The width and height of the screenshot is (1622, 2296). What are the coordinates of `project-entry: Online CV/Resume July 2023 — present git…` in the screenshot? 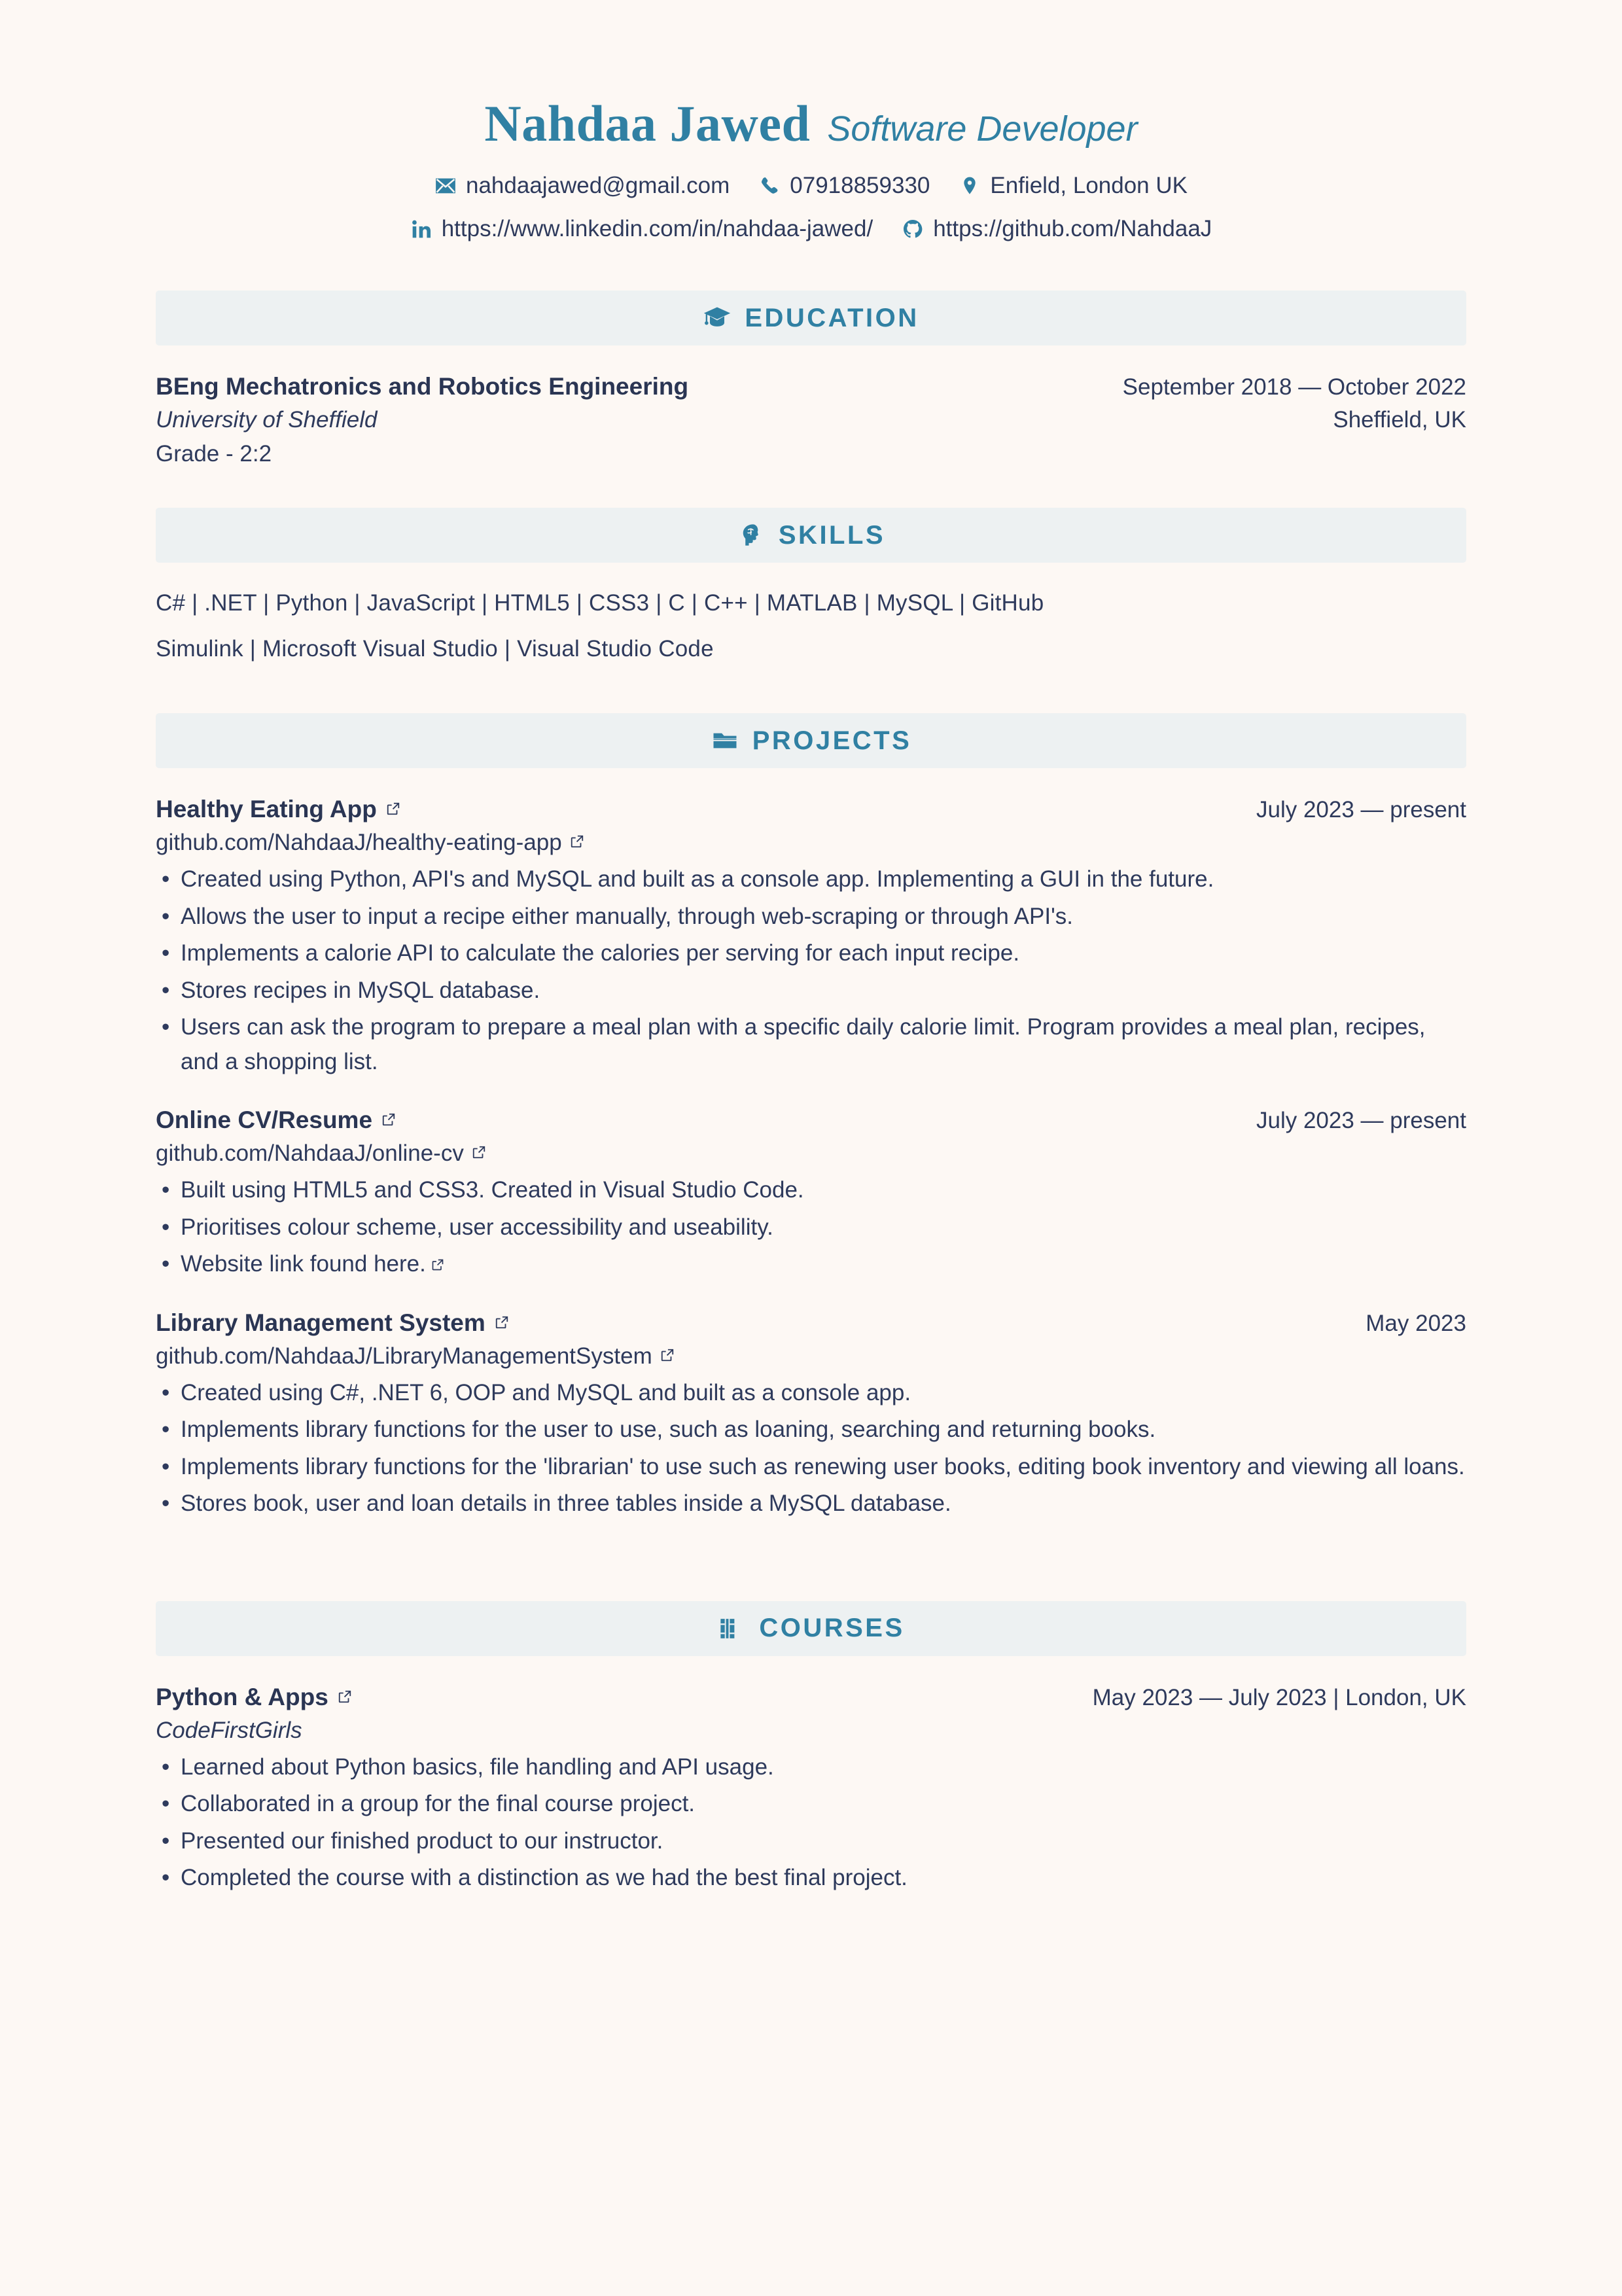 It's located at (811, 1194).